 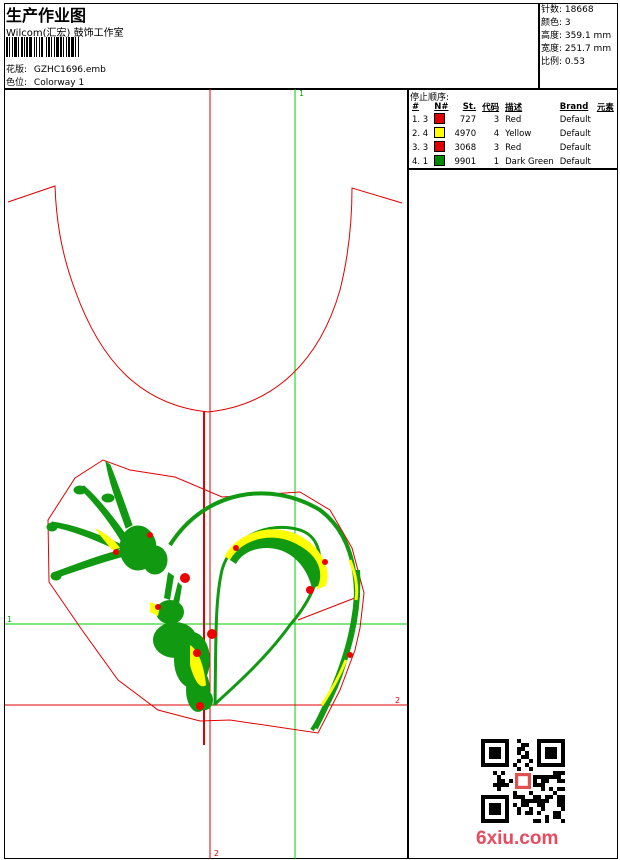 What do you see at coordinates (539, 46) in the screenshot?
I see `header-stats-divider` at bounding box center [539, 46].